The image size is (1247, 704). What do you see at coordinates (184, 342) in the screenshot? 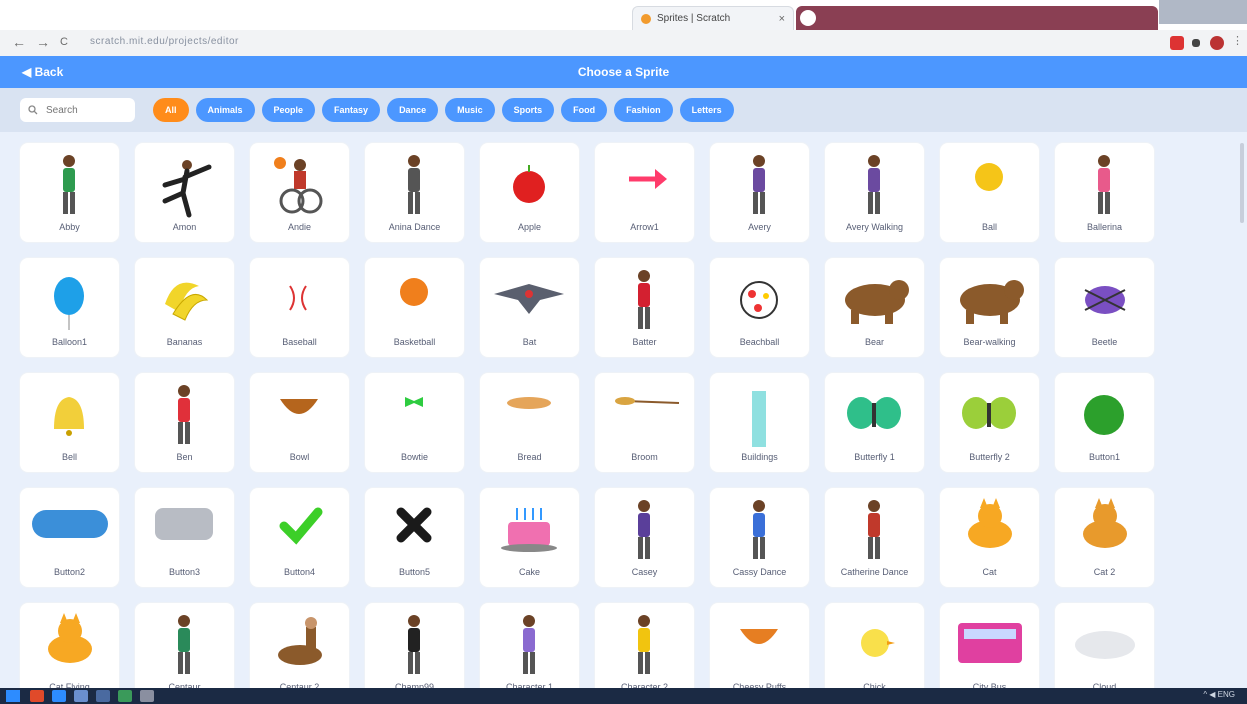
I see `sprite-name: Bananas` at bounding box center [184, 342].